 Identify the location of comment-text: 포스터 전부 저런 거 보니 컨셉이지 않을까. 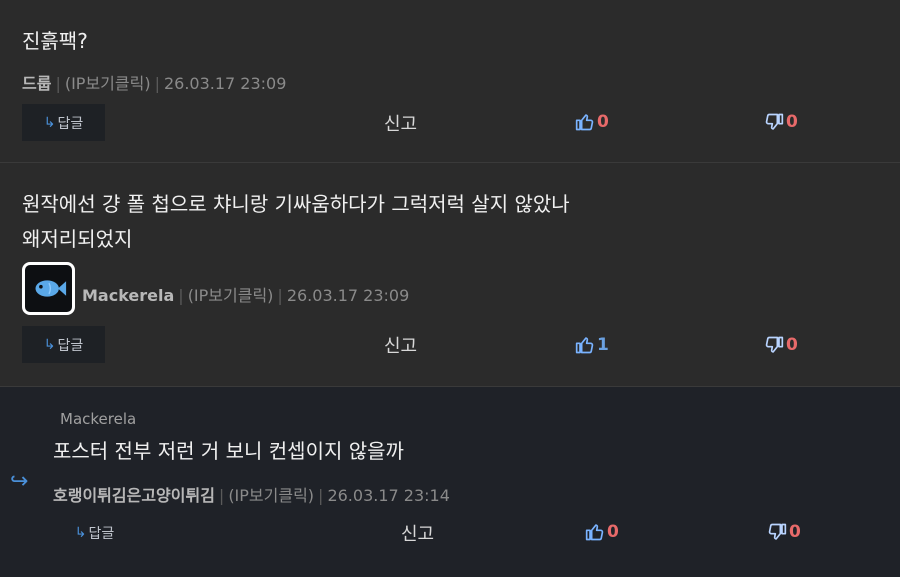
(228, 451).